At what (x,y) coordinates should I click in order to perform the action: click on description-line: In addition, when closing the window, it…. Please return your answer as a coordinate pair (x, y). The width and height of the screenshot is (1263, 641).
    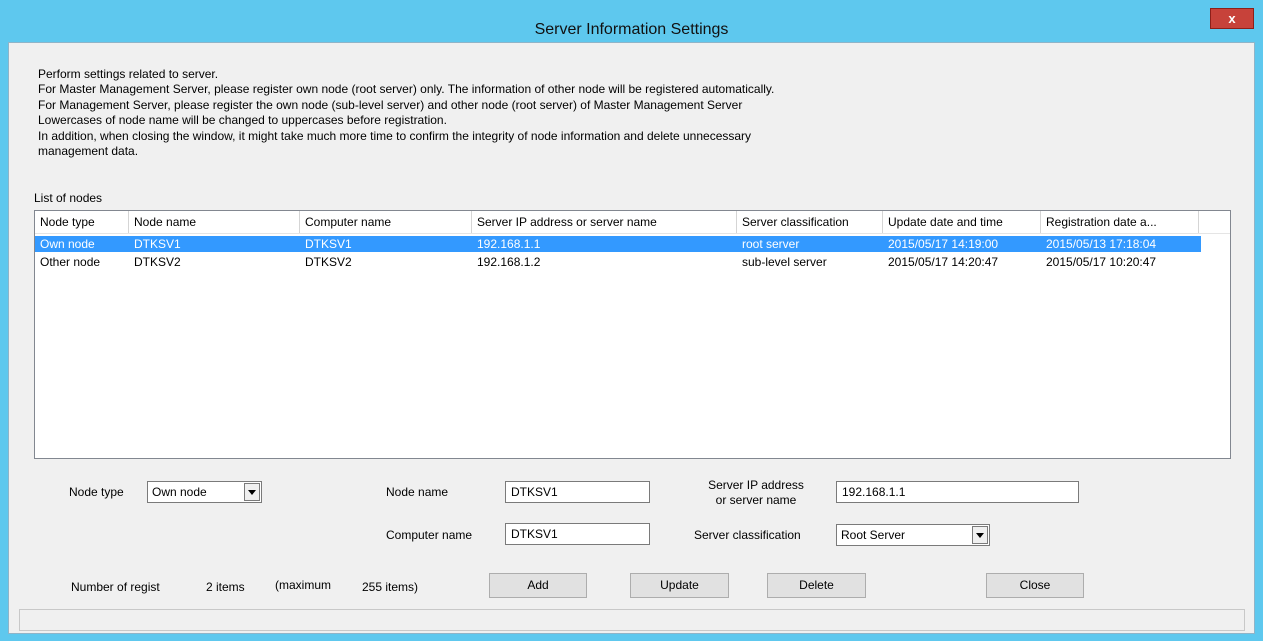
    Looking at the image, I should click on (395, 135).